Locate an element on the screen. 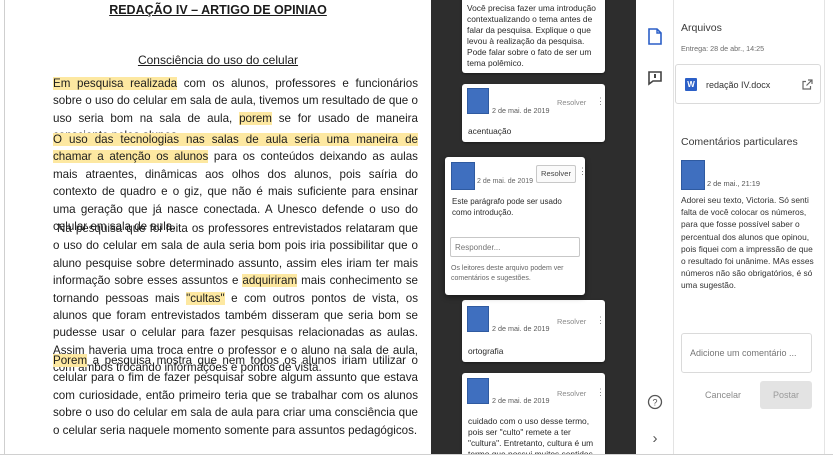  highlight-cultas: "cultas" is located at coordinates (205, 298).